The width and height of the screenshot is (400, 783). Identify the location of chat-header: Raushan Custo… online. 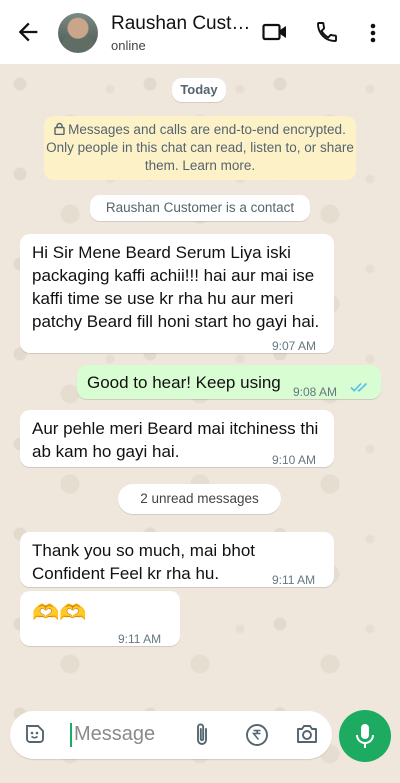
(200, 32).